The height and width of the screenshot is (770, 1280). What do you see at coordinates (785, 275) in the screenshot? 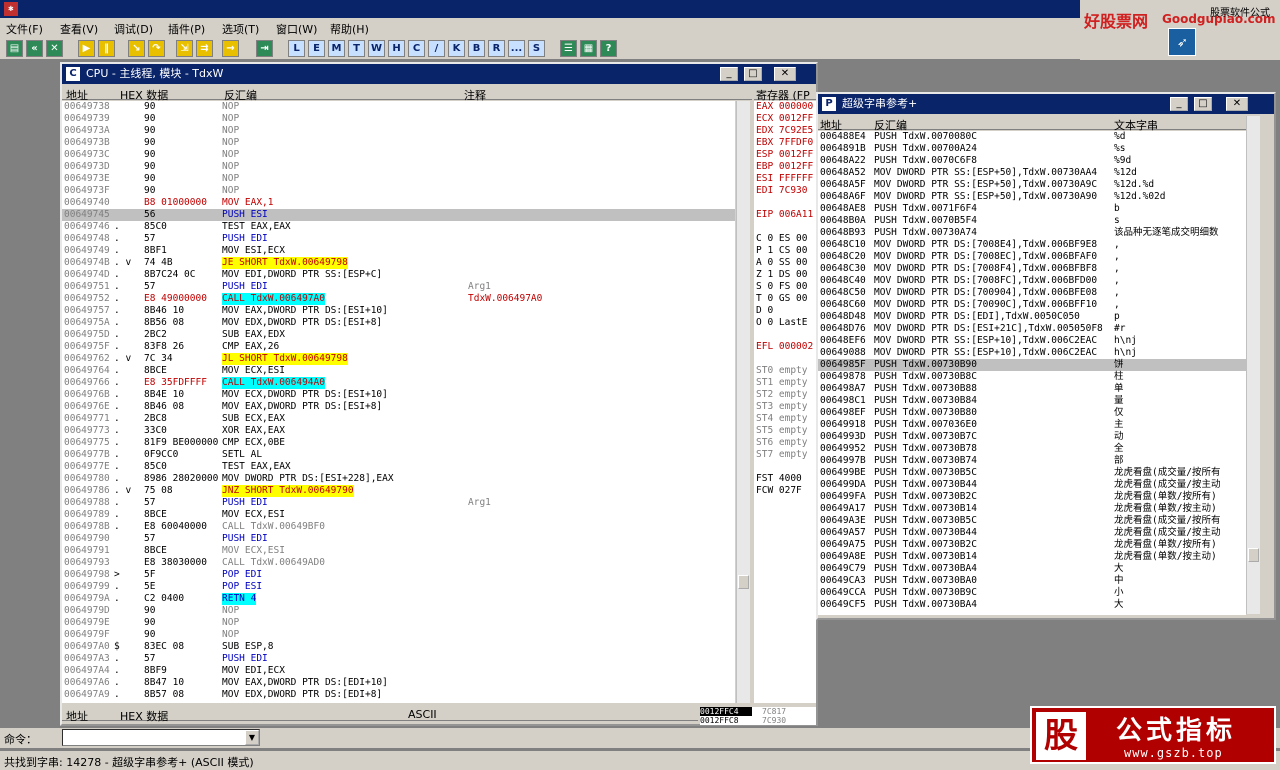
I see `register-row: Z 1 DS 00` at bounding box center [785, 275].